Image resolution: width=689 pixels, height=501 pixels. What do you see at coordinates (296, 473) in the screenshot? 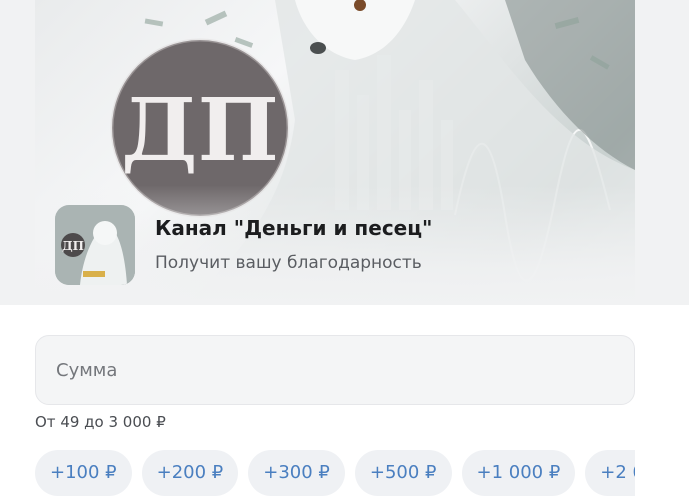
I see `quick-amount-300: +300 ₽` at bounding box center [296, 473].